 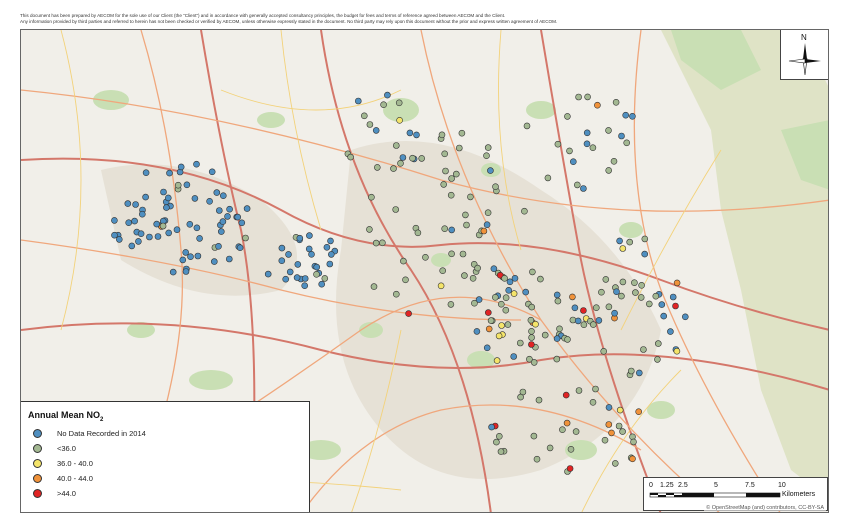 What do you see at coordinates (66, 416) in the screenshot?
I see `legend-title: Annual Mean NO2` at bounding box center [66, 416].